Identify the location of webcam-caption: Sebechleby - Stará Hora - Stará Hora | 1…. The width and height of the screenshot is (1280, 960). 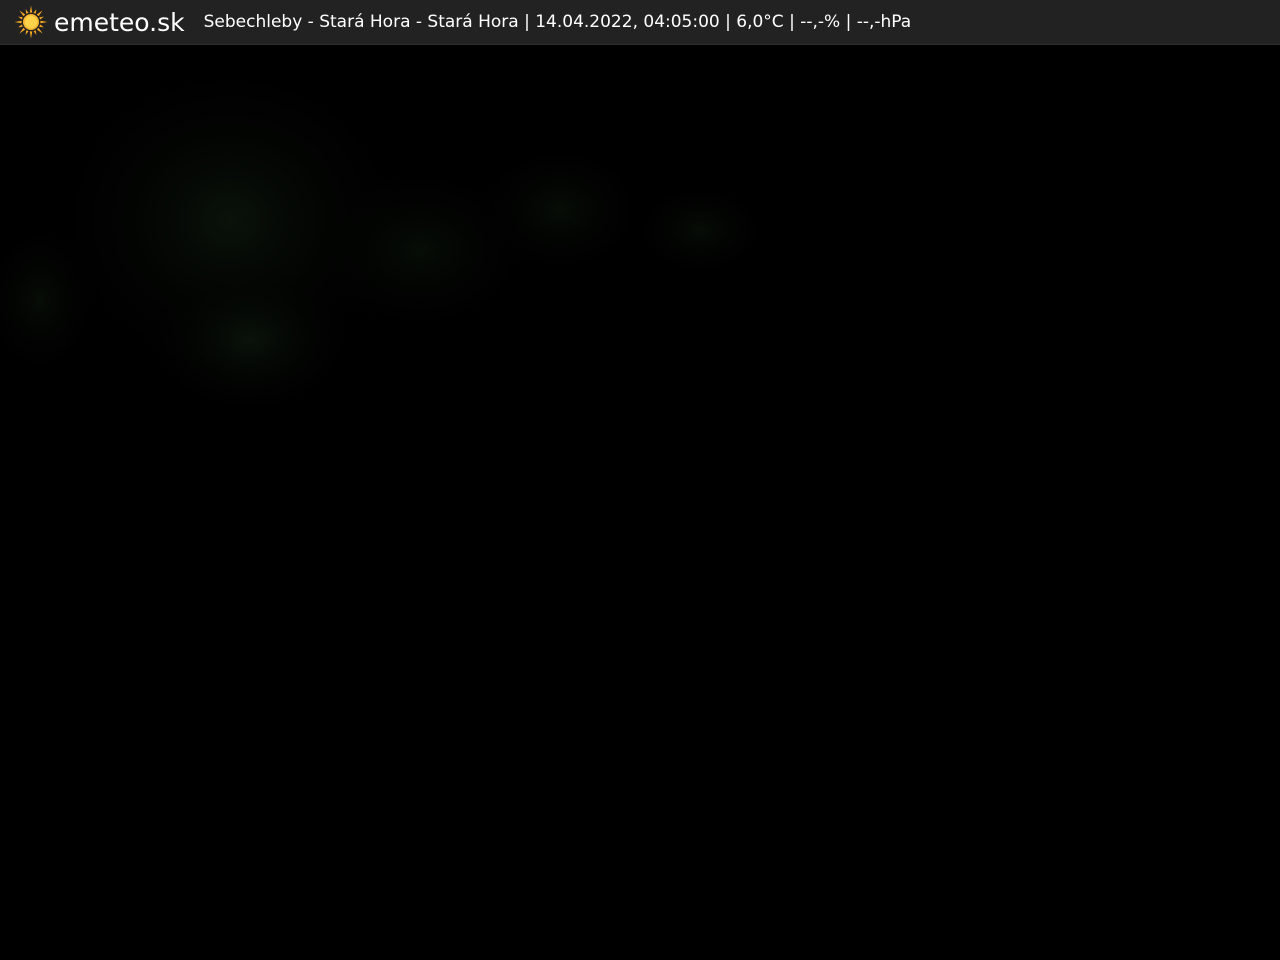
(557, 21).